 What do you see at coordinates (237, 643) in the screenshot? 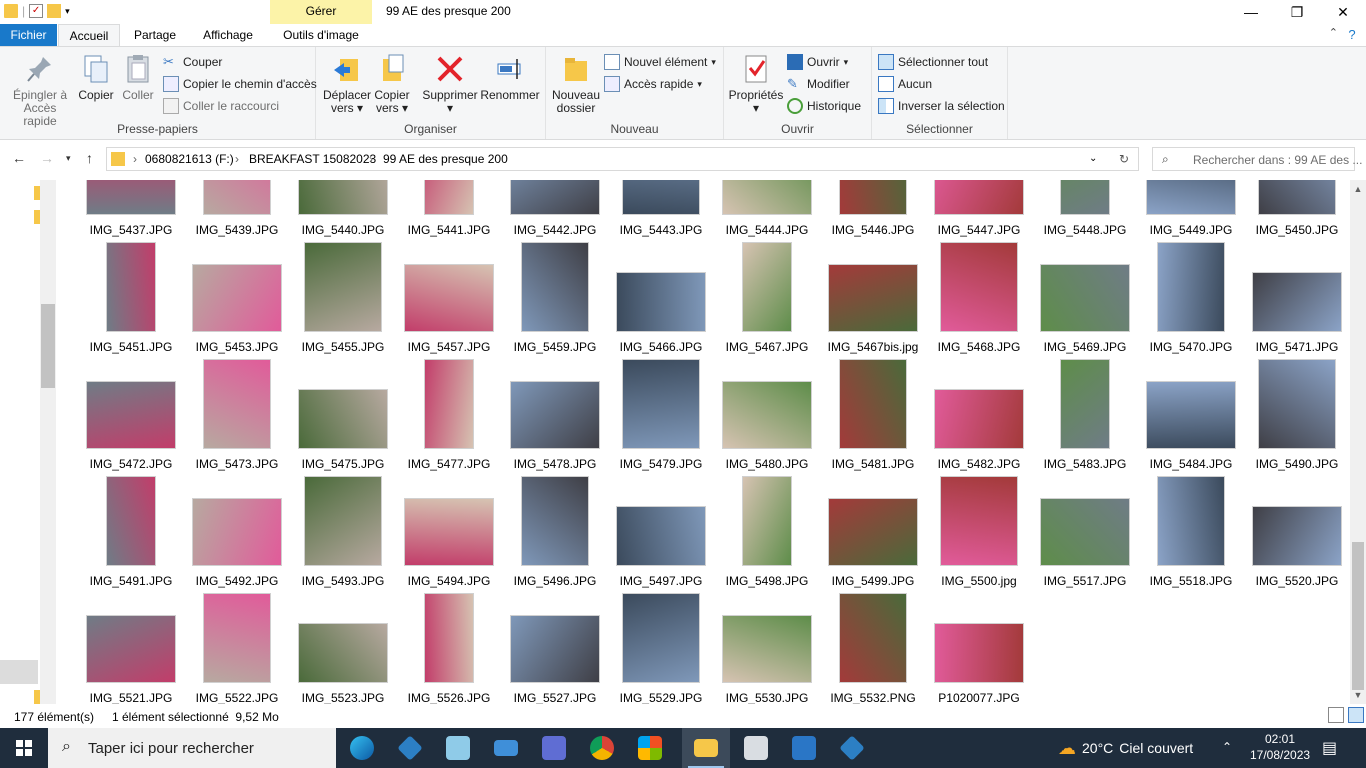
I see `file-item: IMG_5522.JPG` at bounding box center [237, 643].